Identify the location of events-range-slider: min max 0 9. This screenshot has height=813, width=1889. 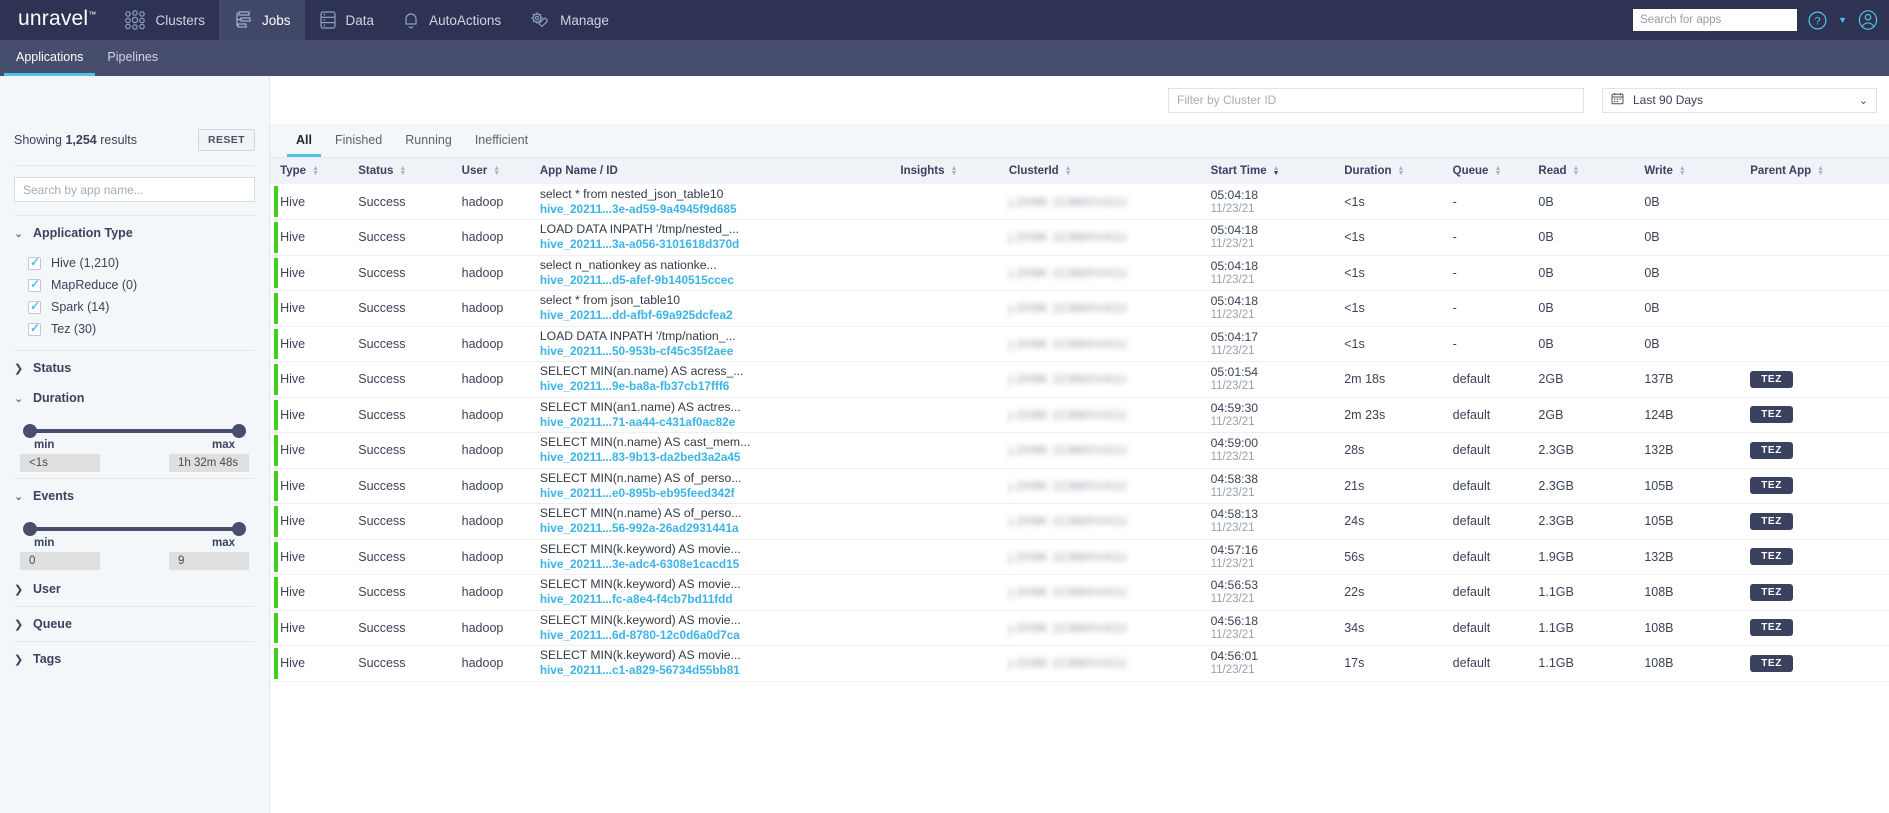
(134, 542).